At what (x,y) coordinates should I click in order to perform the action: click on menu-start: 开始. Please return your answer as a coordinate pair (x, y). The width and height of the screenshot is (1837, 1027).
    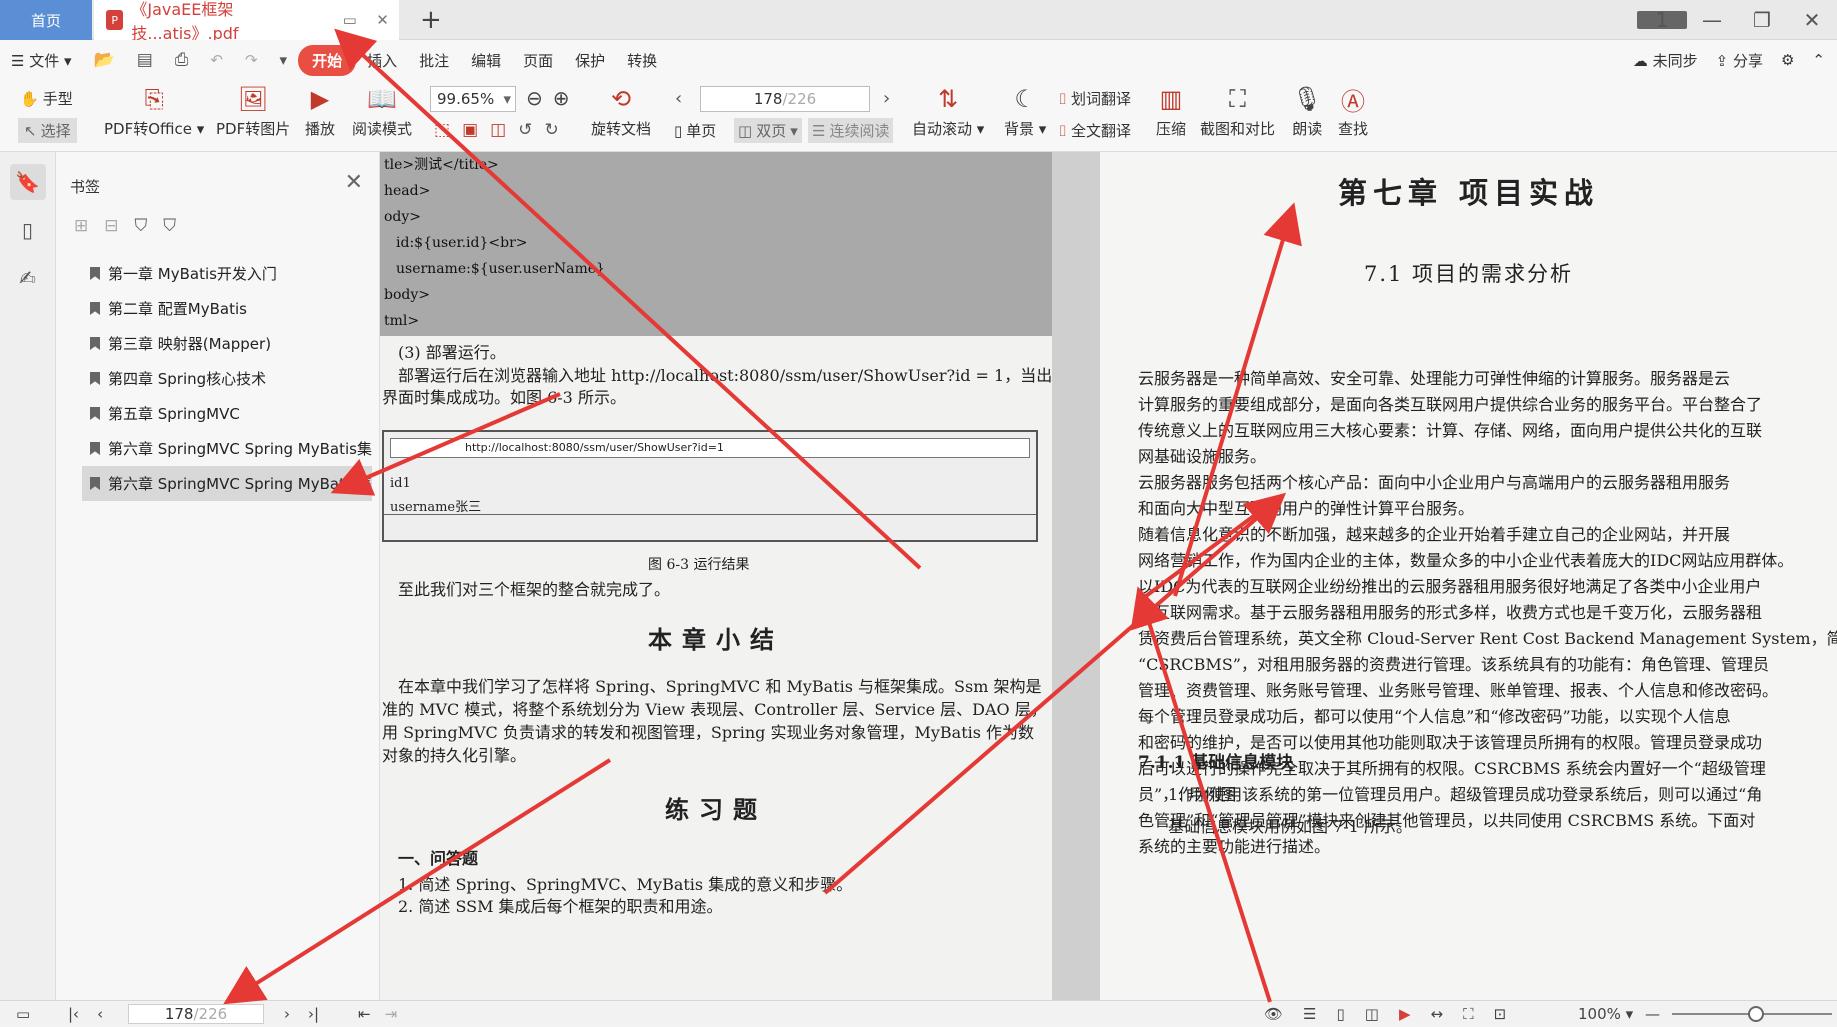
    Looking at the image, I should click on (327, 60).